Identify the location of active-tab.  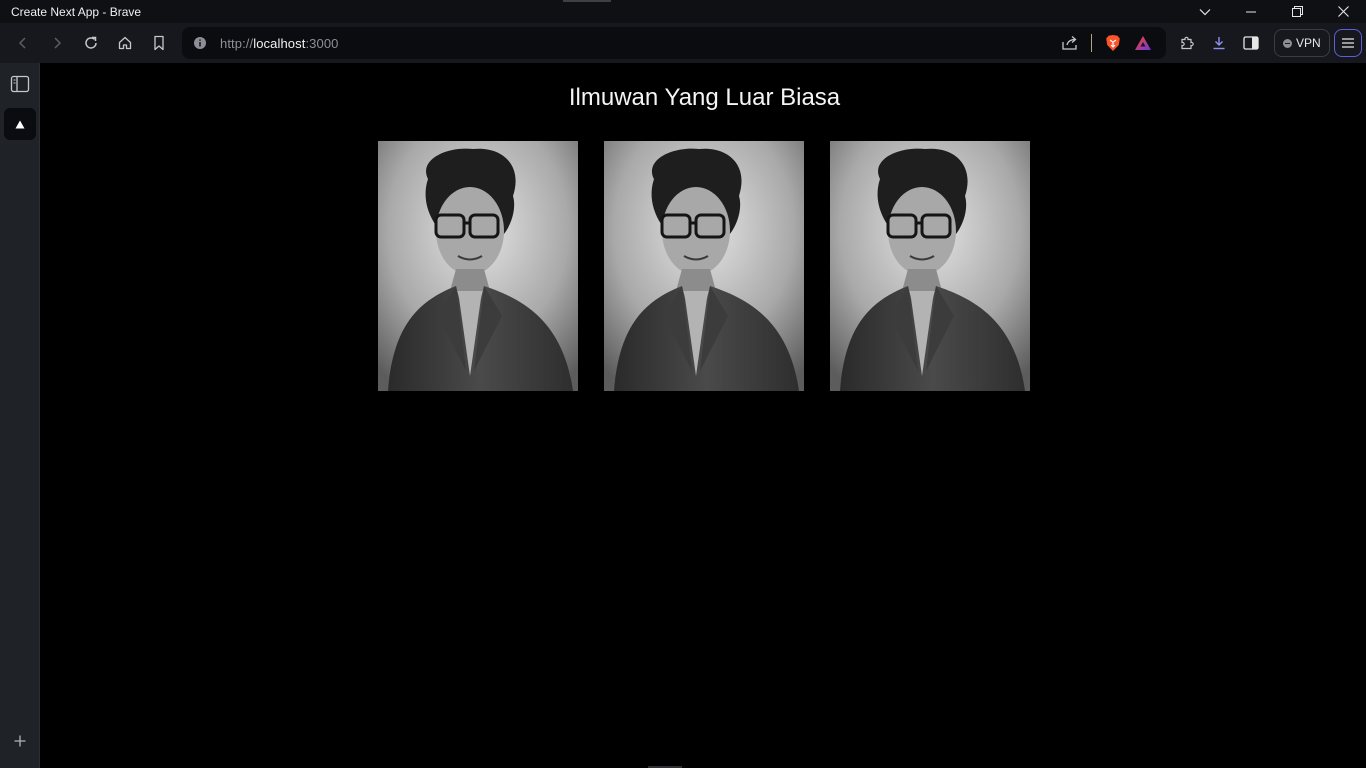
(20, 124).